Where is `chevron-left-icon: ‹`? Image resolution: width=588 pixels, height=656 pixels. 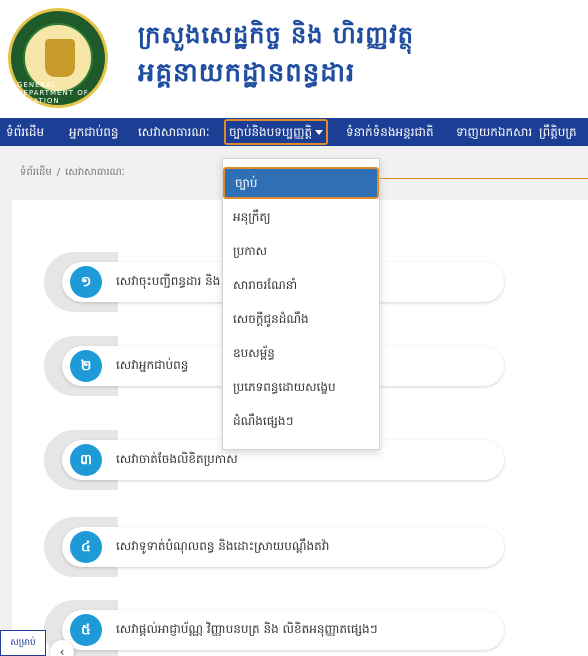
chevron-left-icon: ‹ is located at coordinates (62, 650).